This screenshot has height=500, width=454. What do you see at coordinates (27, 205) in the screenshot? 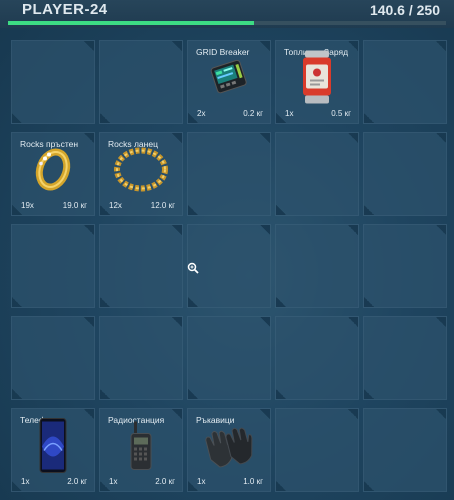
I see `item-quantity: 19x` at bounding box center [27, 205].